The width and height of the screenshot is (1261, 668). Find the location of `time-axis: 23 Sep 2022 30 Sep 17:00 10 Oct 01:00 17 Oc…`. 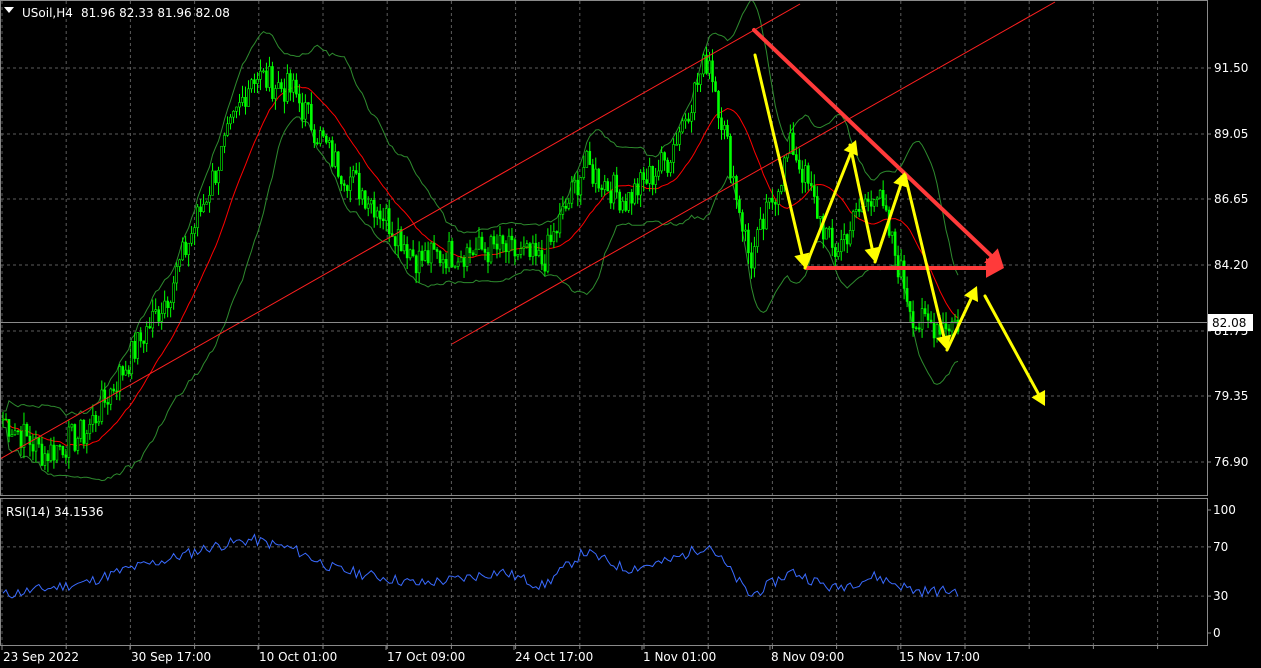

time-axis: 23 Sep 2022 30 Sep 17:00 10 Oct 01:00 17 Oc… is located at coordinates (580, 654).